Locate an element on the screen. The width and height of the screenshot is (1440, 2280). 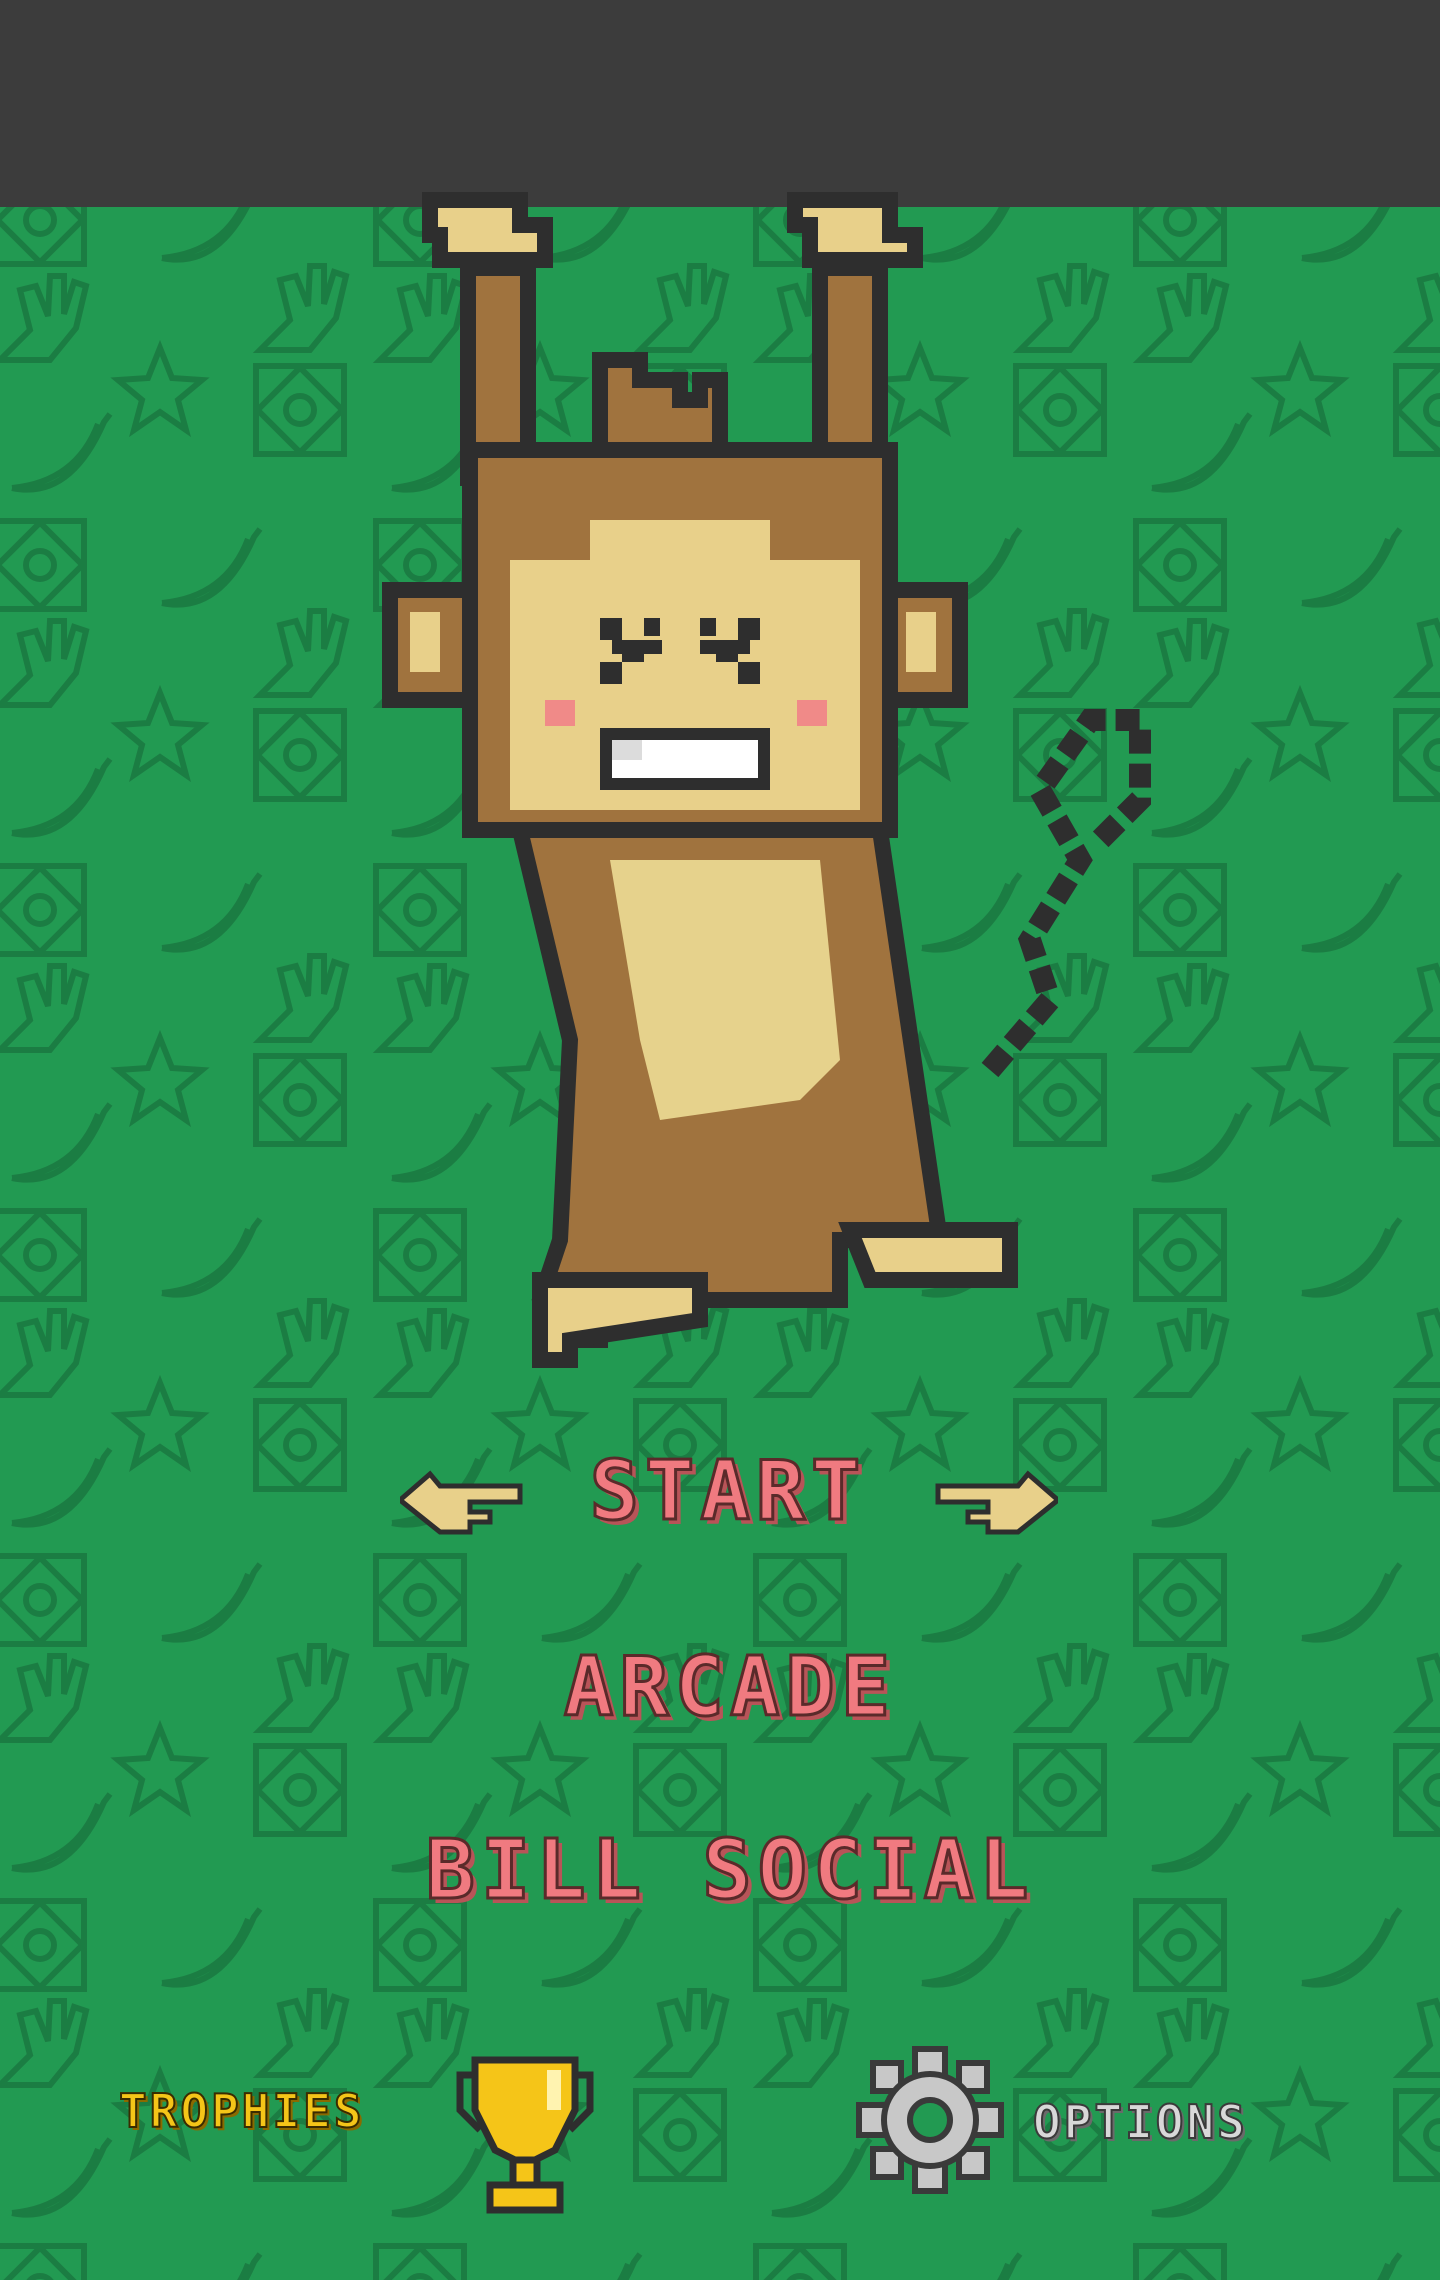
start-button: START is located at coordinates (728, 1492).